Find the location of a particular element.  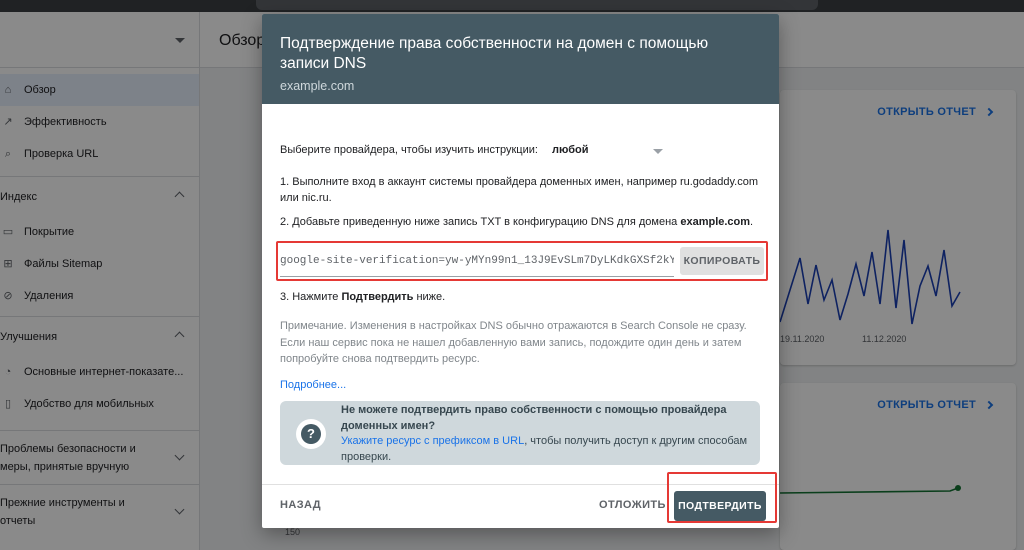

back-button: НАЗАД is located at coordinates (300, 505).